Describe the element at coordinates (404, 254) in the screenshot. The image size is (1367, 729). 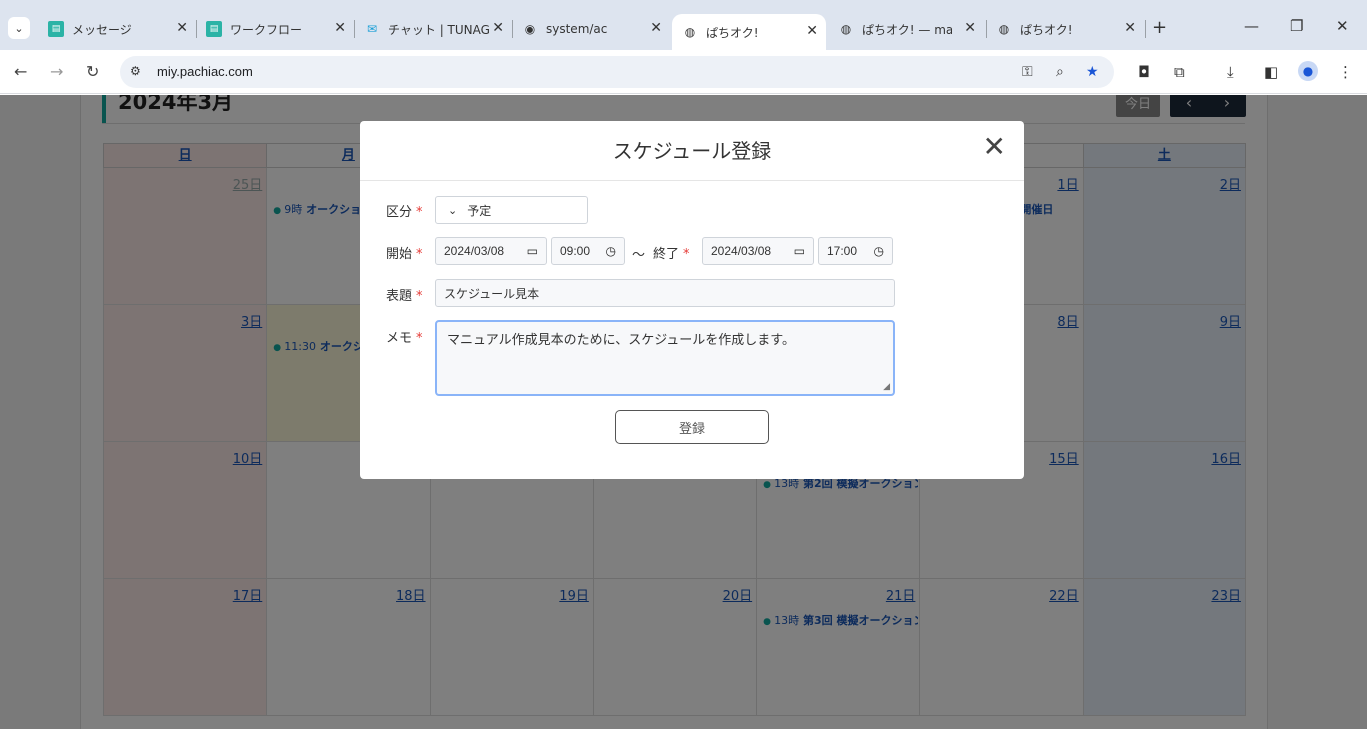
I see `start-label: 開始 *` at that location.